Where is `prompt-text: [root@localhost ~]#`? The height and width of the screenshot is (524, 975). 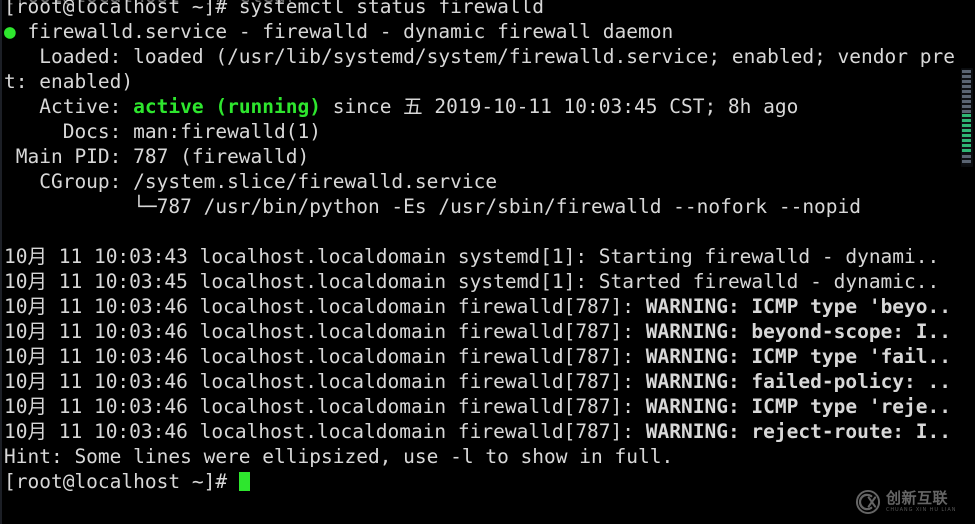 prompt-text: [root@localhost ~]# is located at coordinates (116, 9).